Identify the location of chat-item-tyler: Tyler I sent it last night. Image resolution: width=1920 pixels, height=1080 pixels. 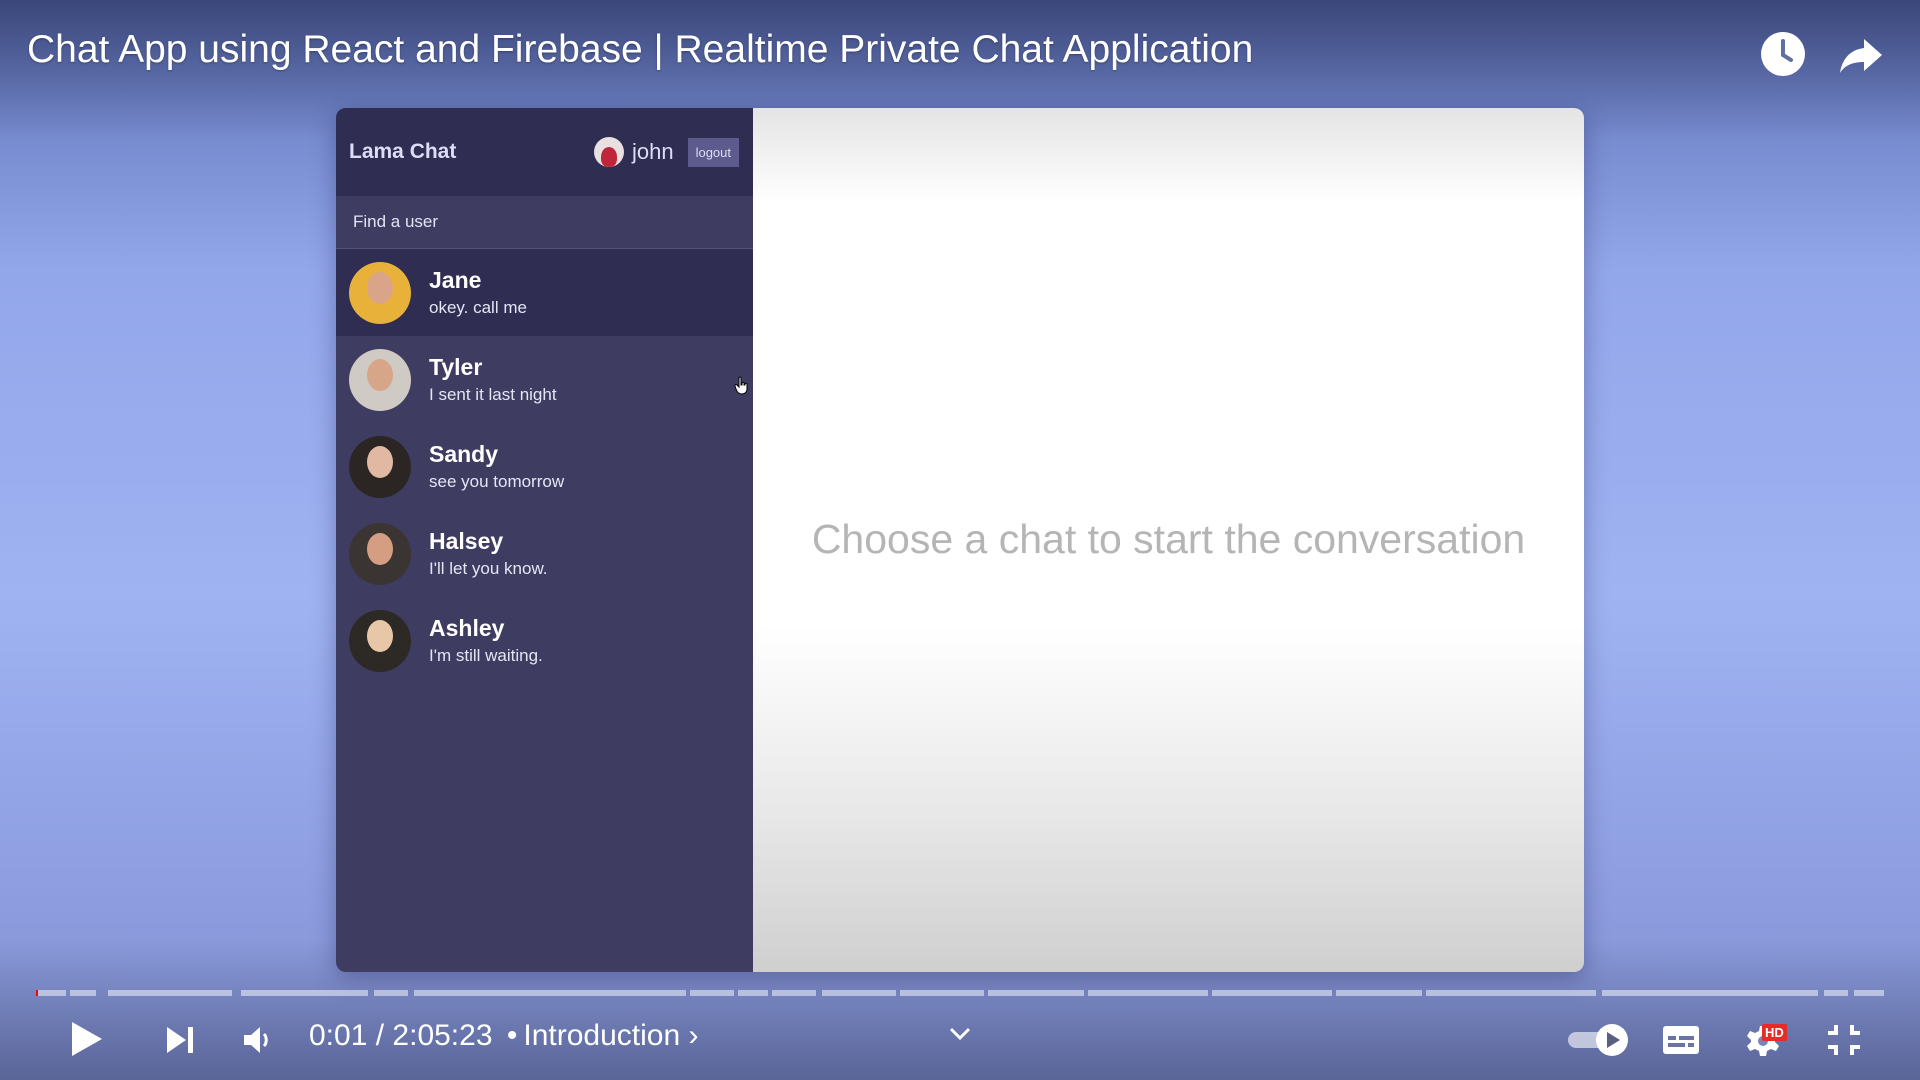
(544, 379).